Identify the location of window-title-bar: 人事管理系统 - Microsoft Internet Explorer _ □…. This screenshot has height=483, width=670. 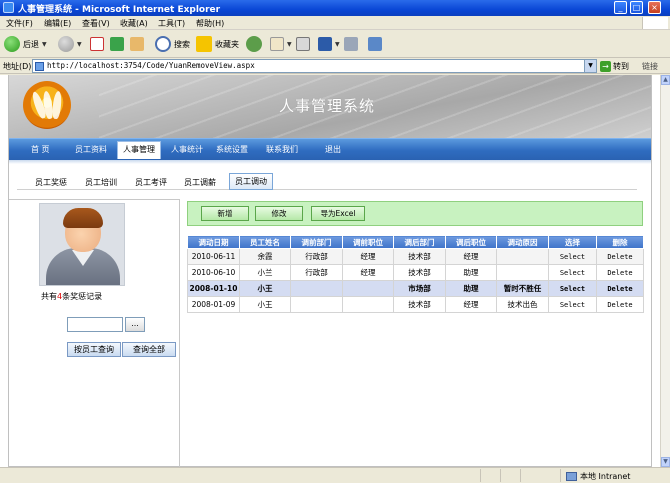
(335, 8).